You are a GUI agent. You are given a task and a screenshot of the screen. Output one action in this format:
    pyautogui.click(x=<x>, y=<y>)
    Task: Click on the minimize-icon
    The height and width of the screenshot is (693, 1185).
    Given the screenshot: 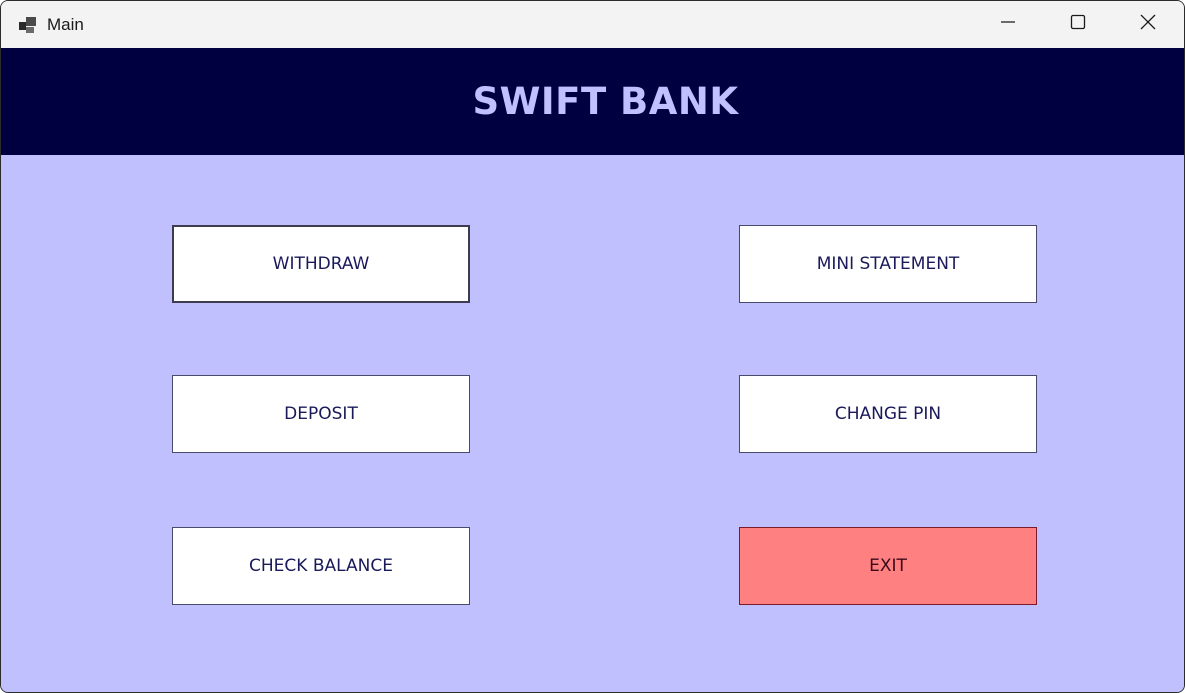 What is the action you would take?
    pyautogui.click(x=1008, y=24)
    